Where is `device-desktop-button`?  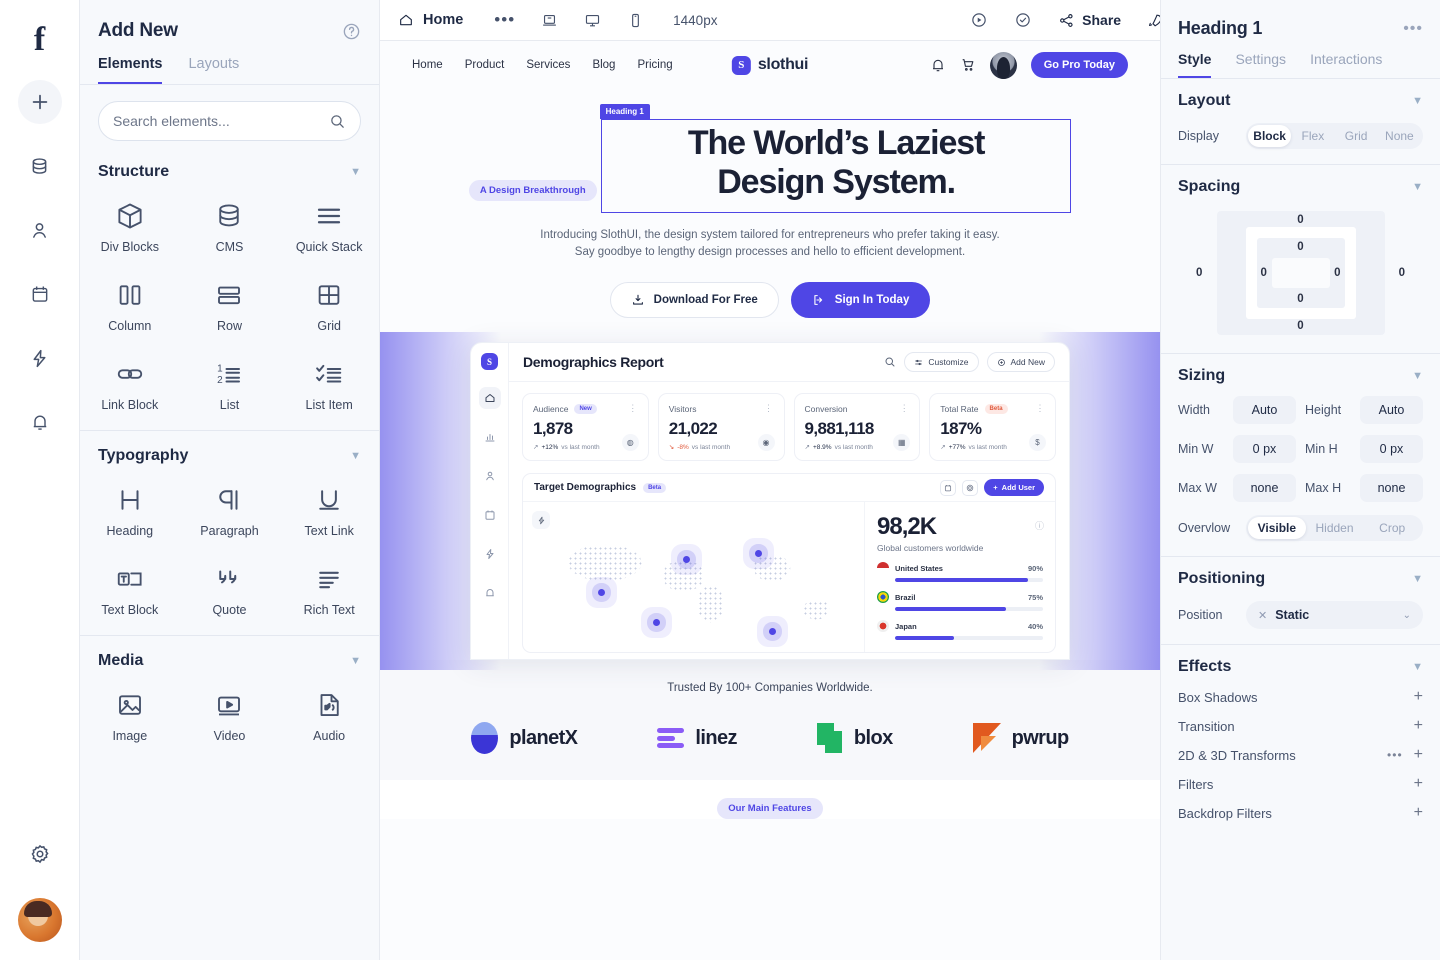 device-desktop-button is located at coordinates (592, 20).